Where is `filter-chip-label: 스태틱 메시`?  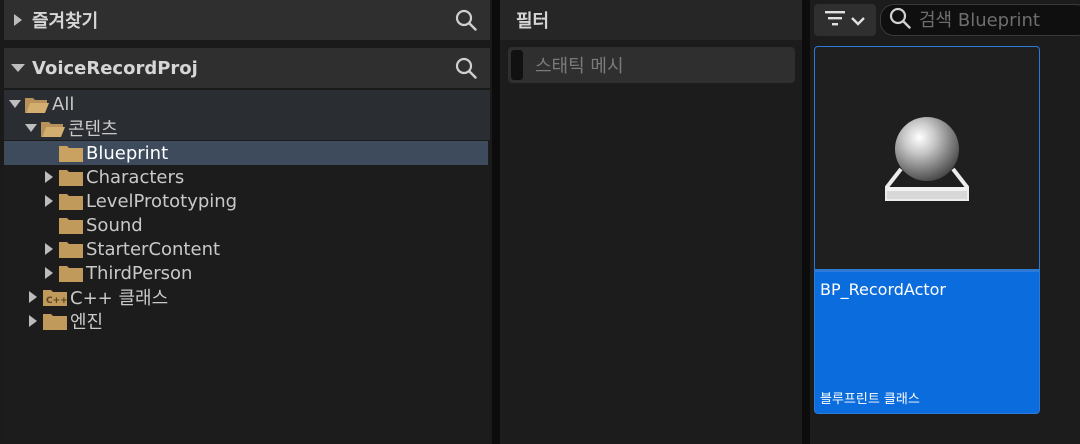
filter-chip-label: 스태틱 메시 is located at coordinates (579, 66).